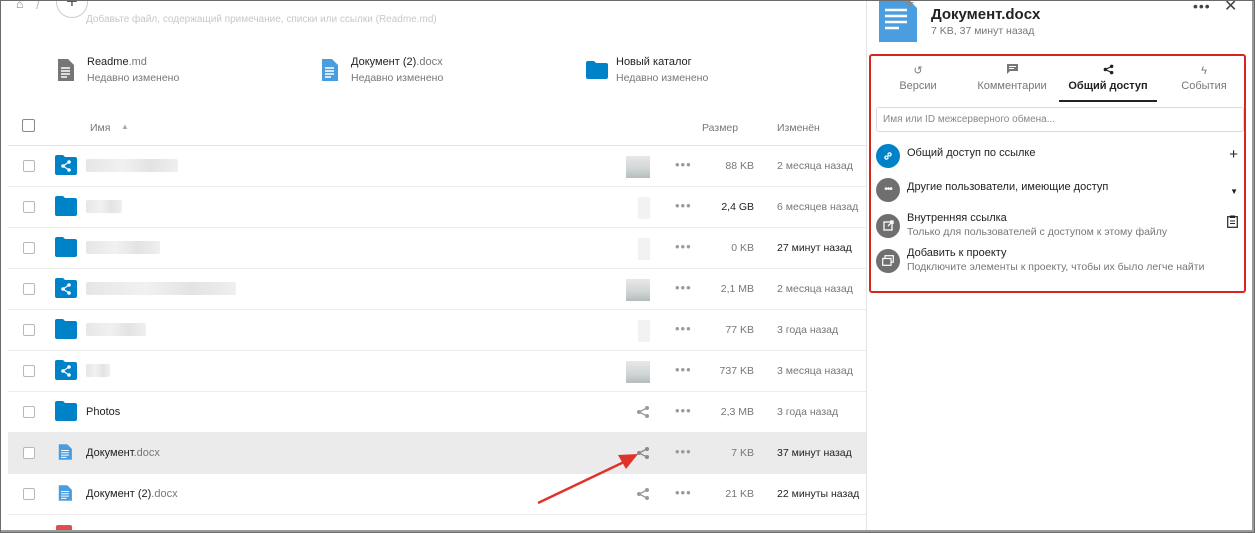 This screenshot has width=1255, height=533. What do you see at coordinates (137, 62) in the screenshot?
I see `recent-ext: .md` at bounding box center [137, 62].